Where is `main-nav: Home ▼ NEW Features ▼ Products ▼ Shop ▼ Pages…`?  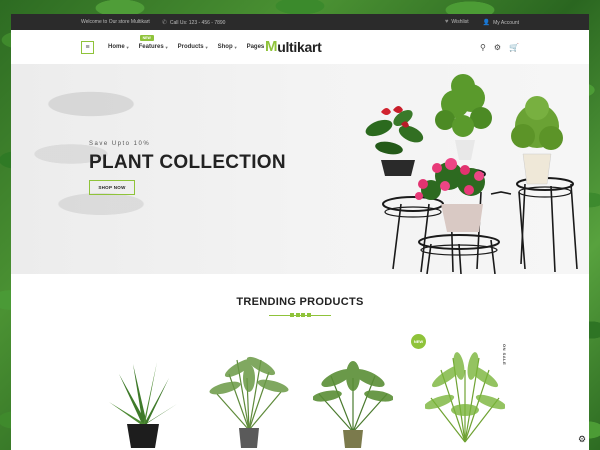 main-nav: Home ▼ NEW Features ▼ Products ▼ Shop ▼ Pages… is located at coordinates (188, 42).